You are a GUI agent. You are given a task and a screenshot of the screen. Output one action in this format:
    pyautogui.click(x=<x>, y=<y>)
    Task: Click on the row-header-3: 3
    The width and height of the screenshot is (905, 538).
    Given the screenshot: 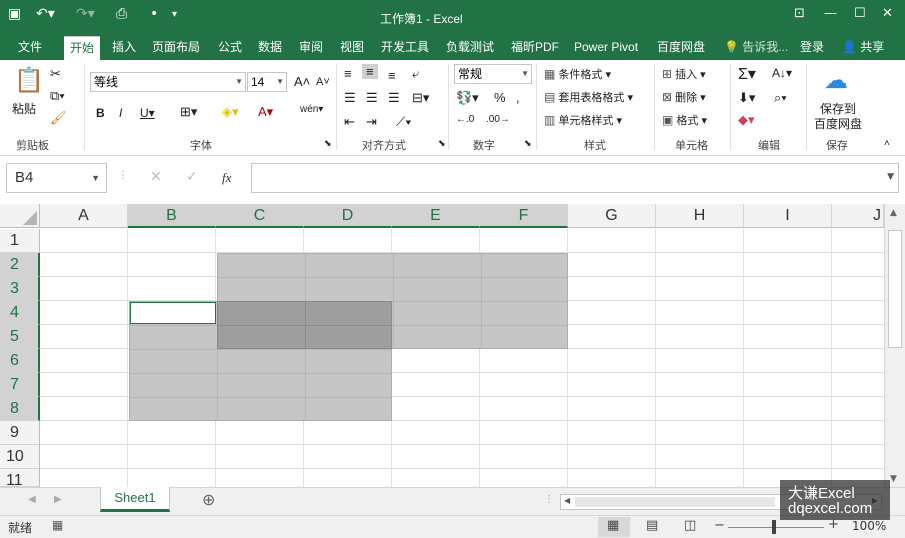 What is the action you would take?
    pyautogui.click(x=20, y=289)
    